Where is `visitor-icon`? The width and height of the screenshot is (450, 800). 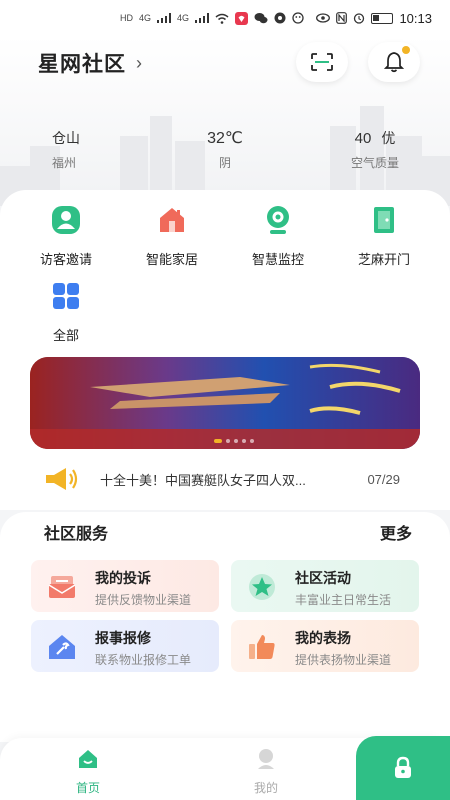 visitor-icon is located at coordinates (66, 220).